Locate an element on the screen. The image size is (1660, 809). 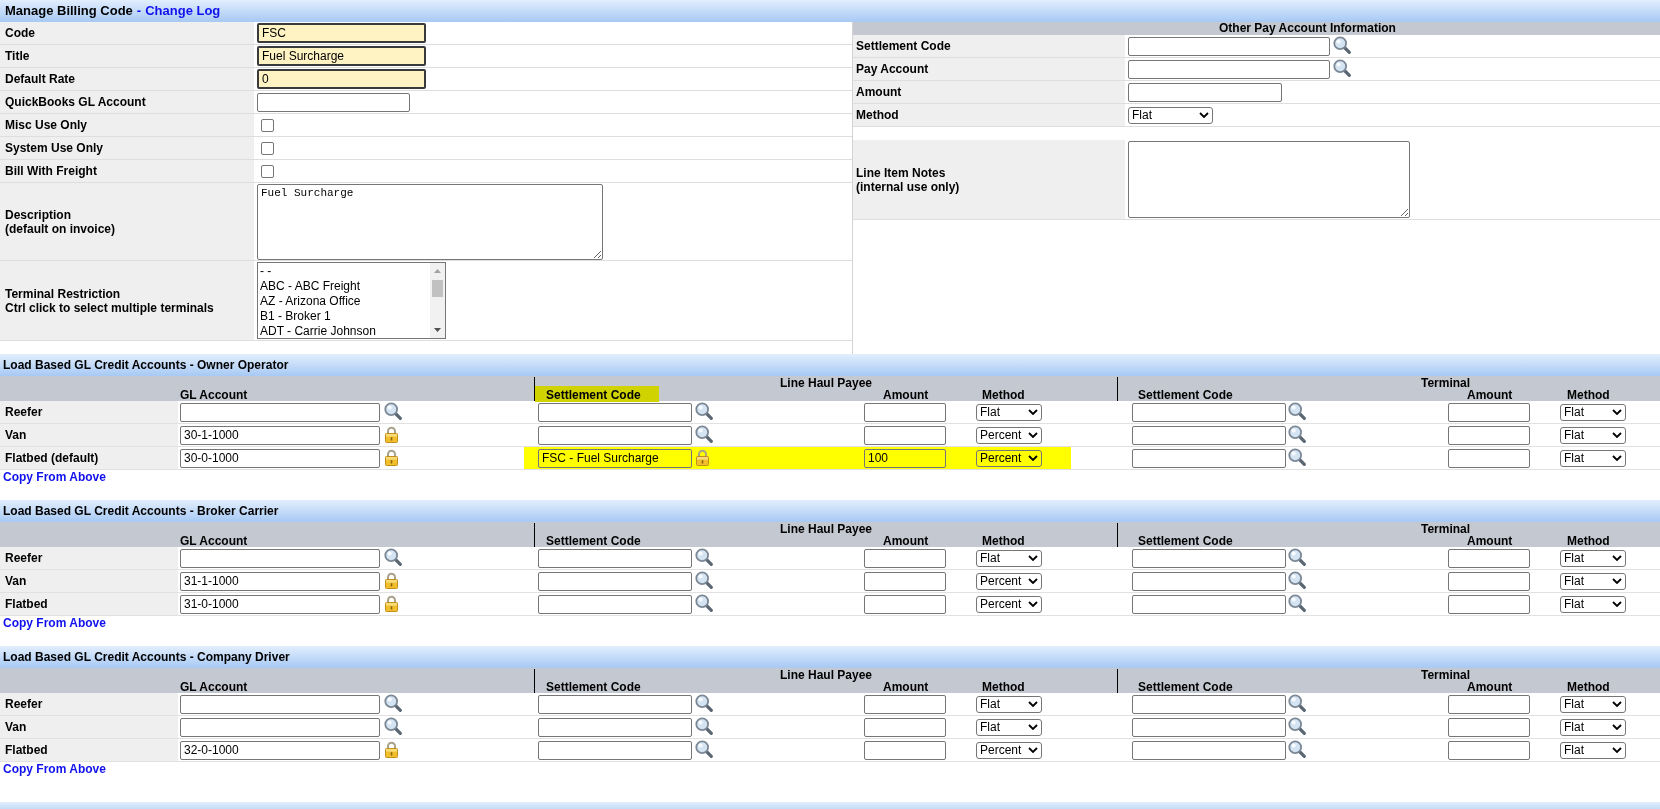
text-input: 100 is located at coordinates (905, 458).